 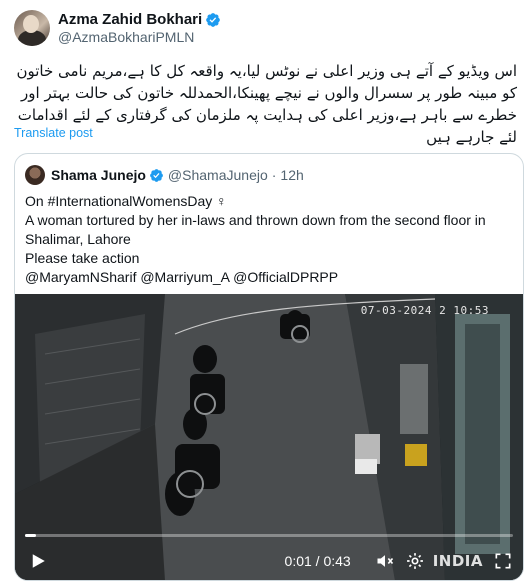 I want to click on author-name-row: Azma Zahid Bokhari, so click(x=139, y=19).